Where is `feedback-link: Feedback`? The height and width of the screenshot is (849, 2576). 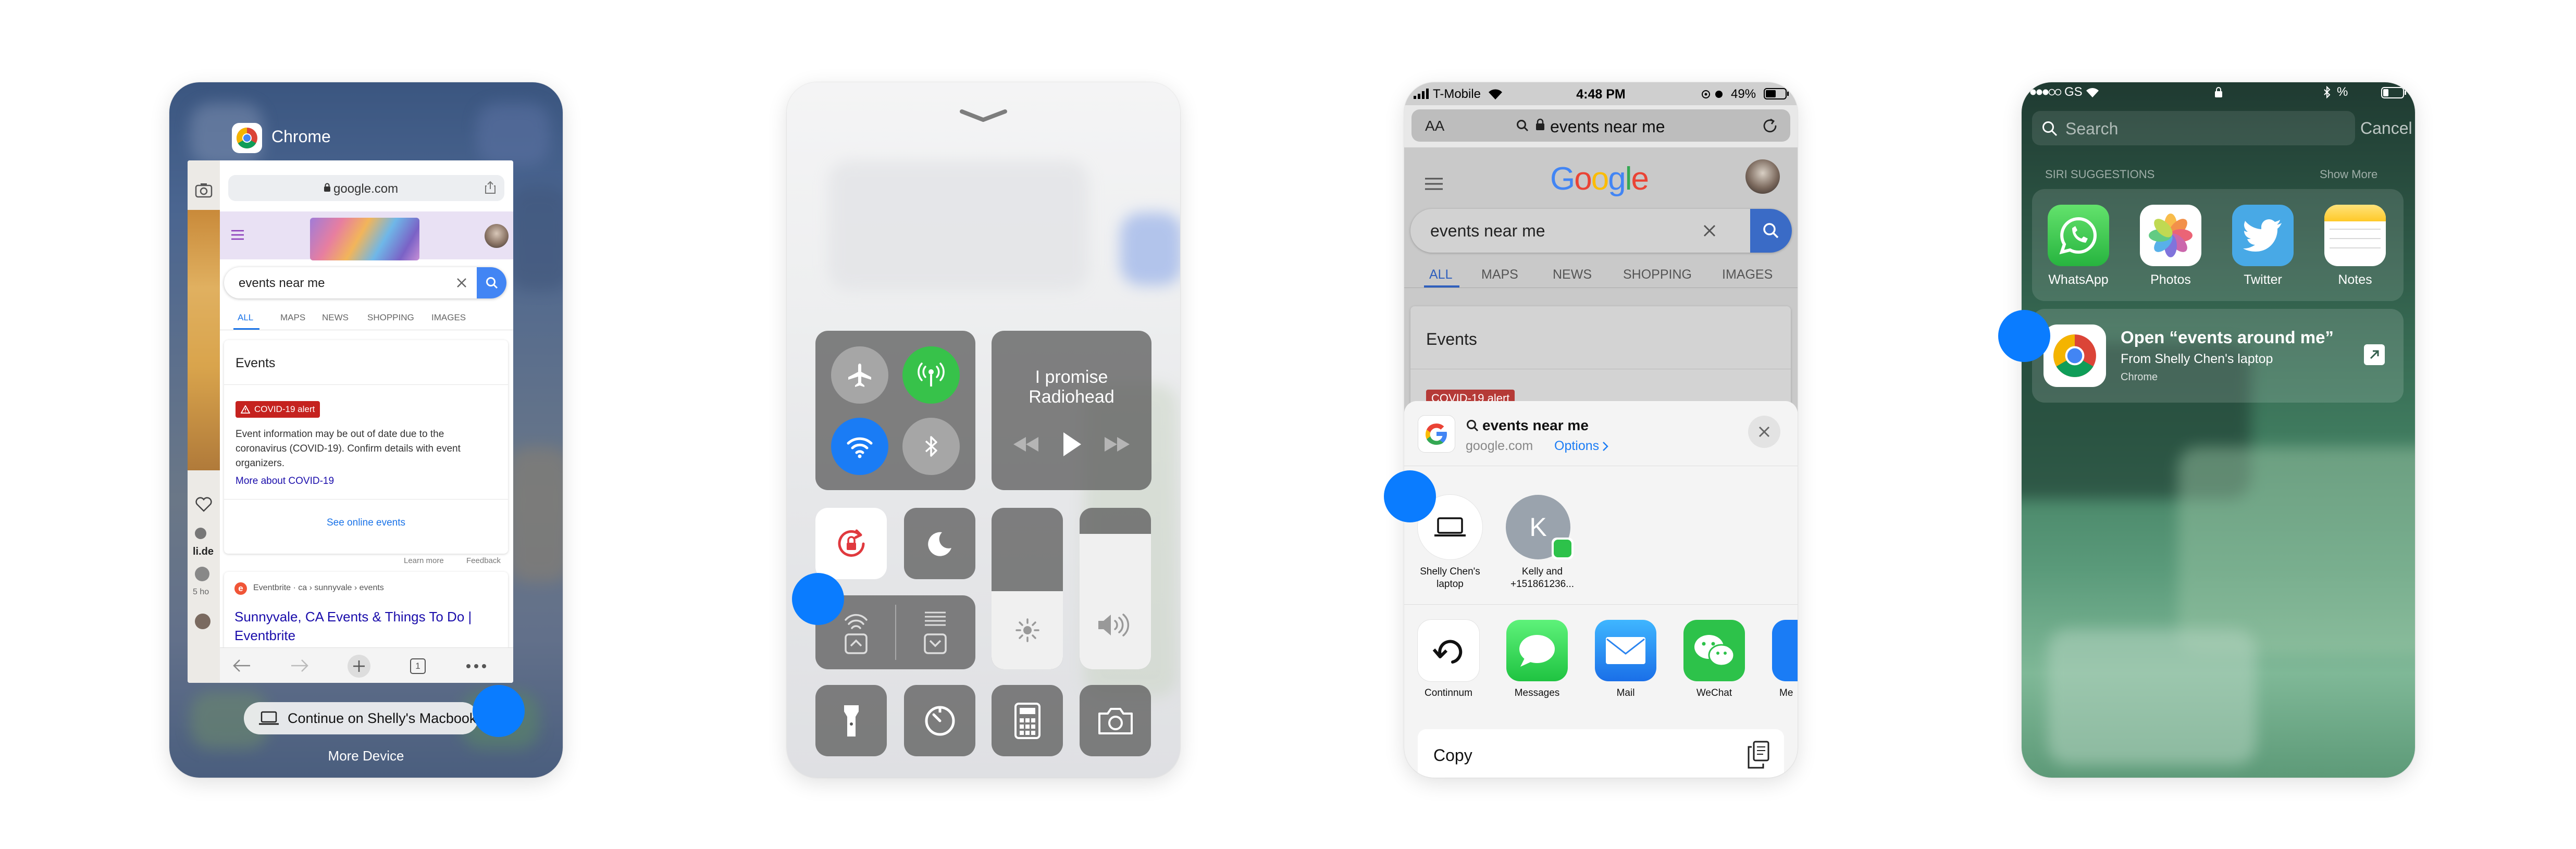 feedback-link: Feedback is located at coordinates (483, 561).